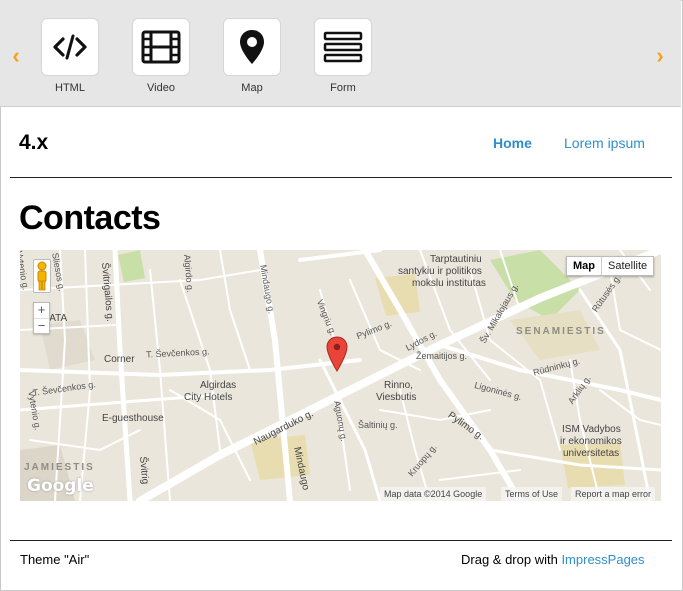 Image resolution: width=683 pixels, height=591 pixels. I want to click on widget-map: Map, so click(252, 56).